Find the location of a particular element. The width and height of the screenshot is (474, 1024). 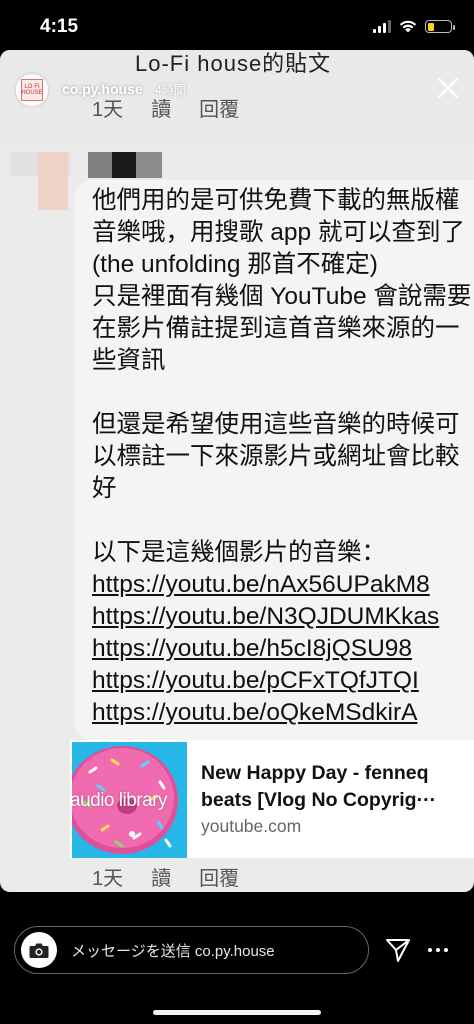

avatar-logo: LO·FI HOUSE is located at coordinates (32, 90).